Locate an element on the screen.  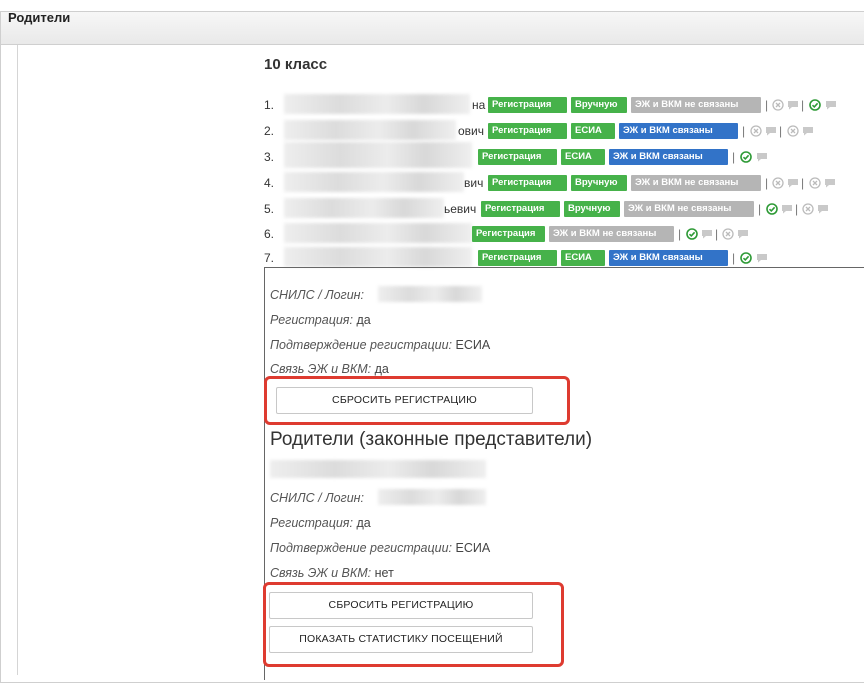
student-row: 6. Регистрация ЭЖ и ВКМ не связаны | | is located at coordinates (564, 233).